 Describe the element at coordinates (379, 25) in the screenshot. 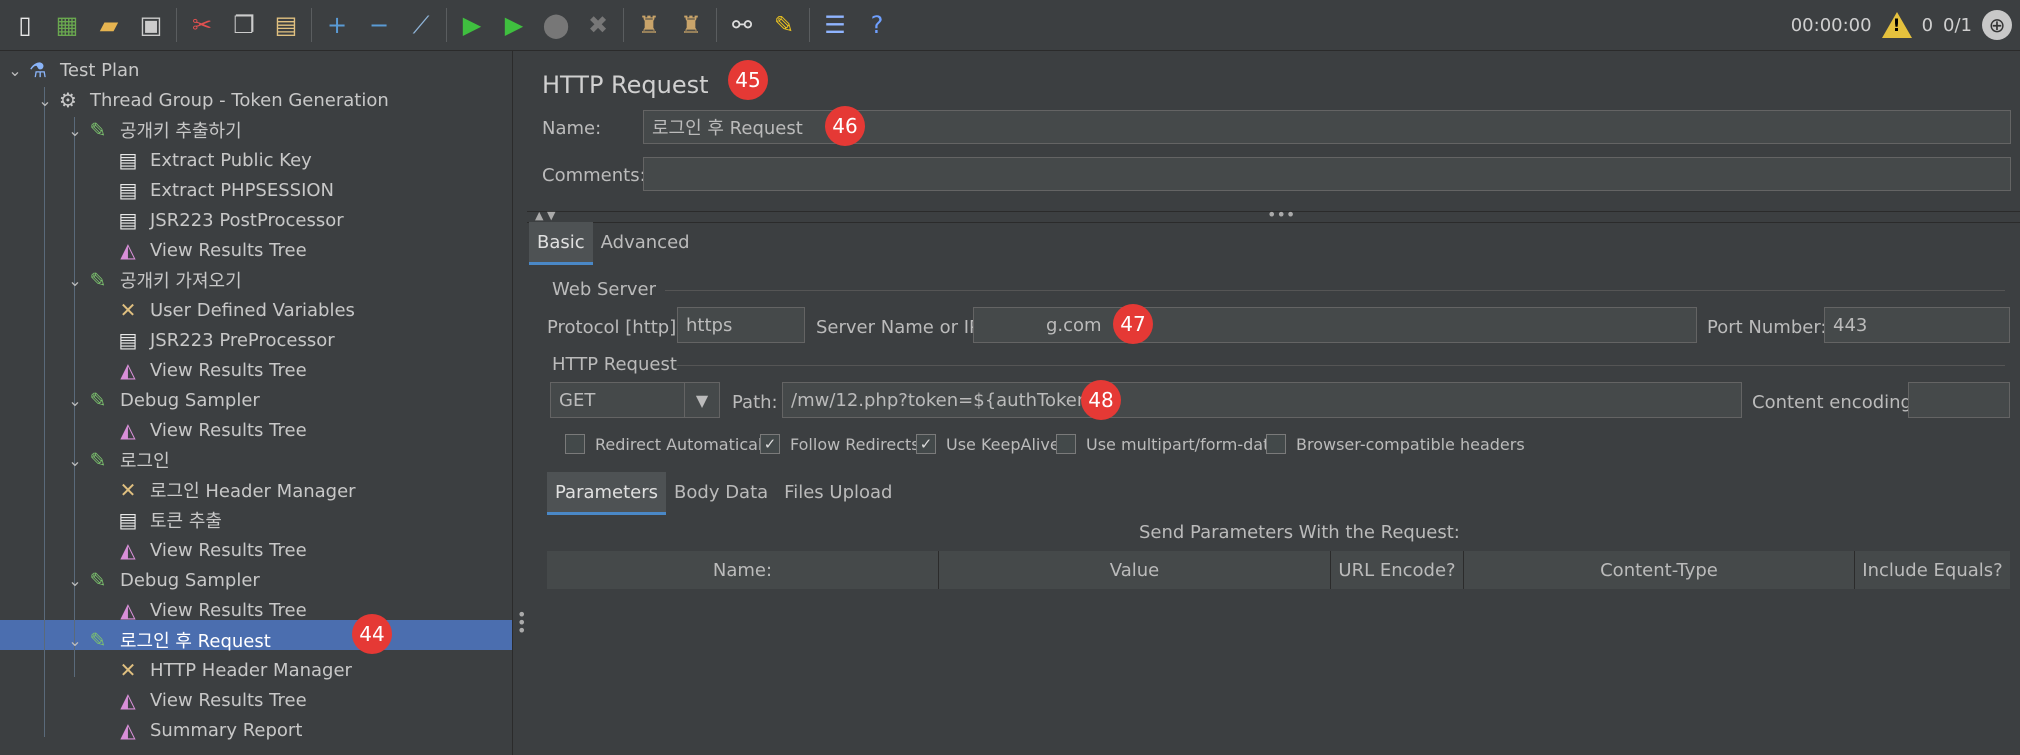

I see `collapse-icon: −` at that location.